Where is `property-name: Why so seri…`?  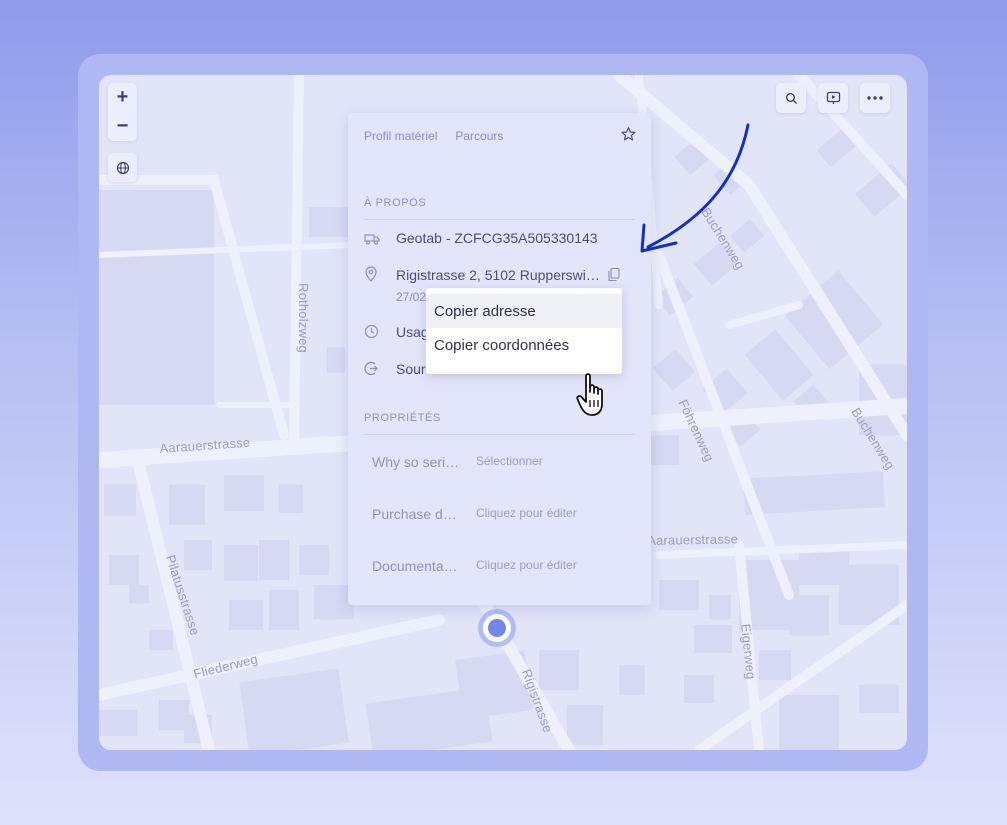
property-name: Why so seri… is located at coordinates (416, 462).